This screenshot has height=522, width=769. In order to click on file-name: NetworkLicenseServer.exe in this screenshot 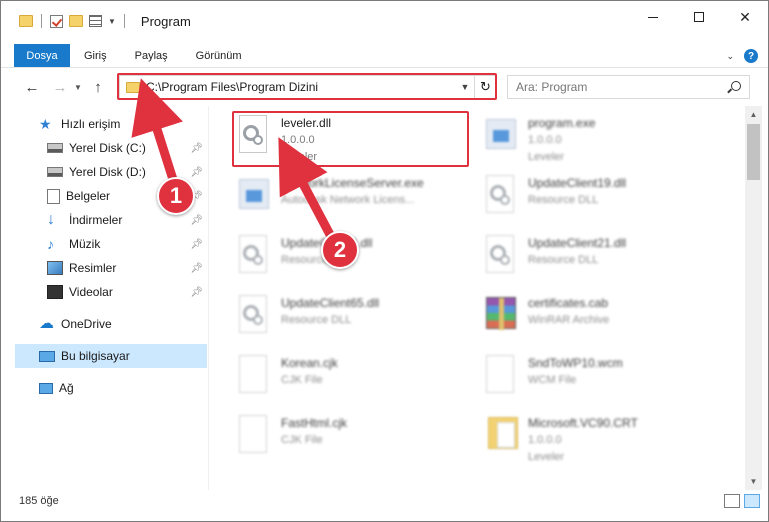, I will do `click(352, 183)`.